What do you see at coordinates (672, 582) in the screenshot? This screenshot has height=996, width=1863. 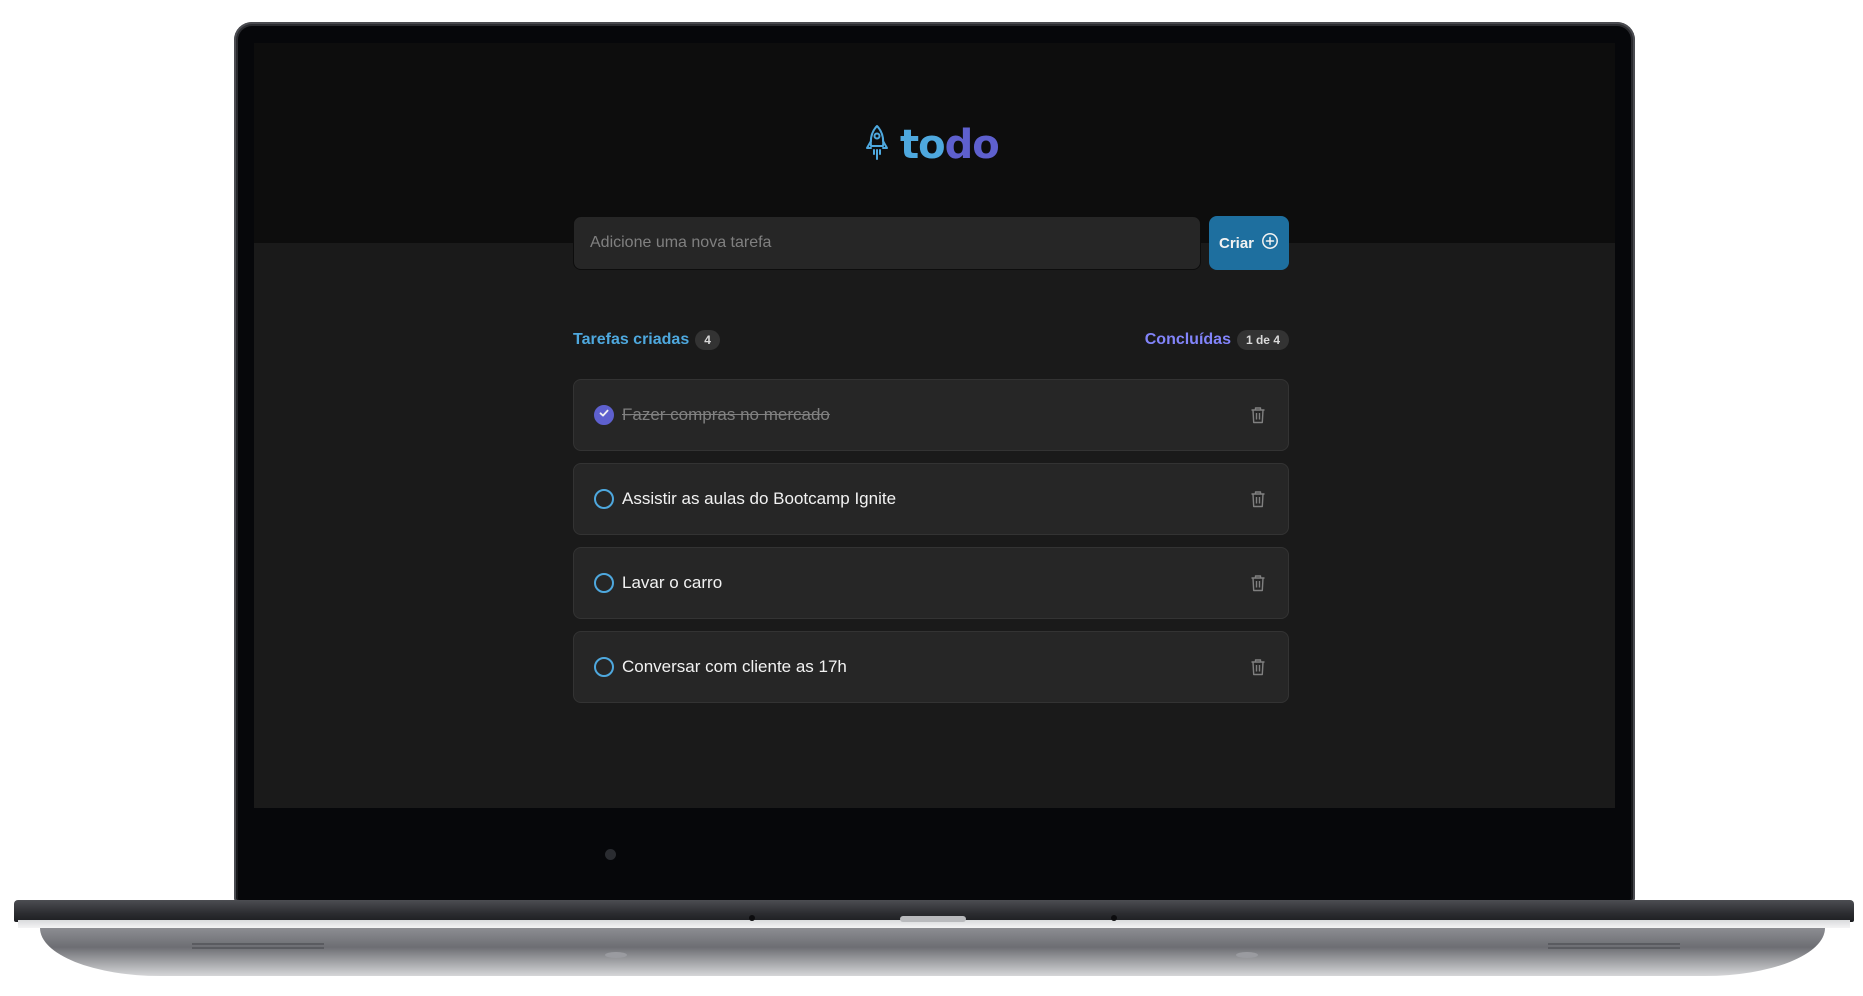 I see `task-text: Lavar o carro` at bounding box center [672, 582].